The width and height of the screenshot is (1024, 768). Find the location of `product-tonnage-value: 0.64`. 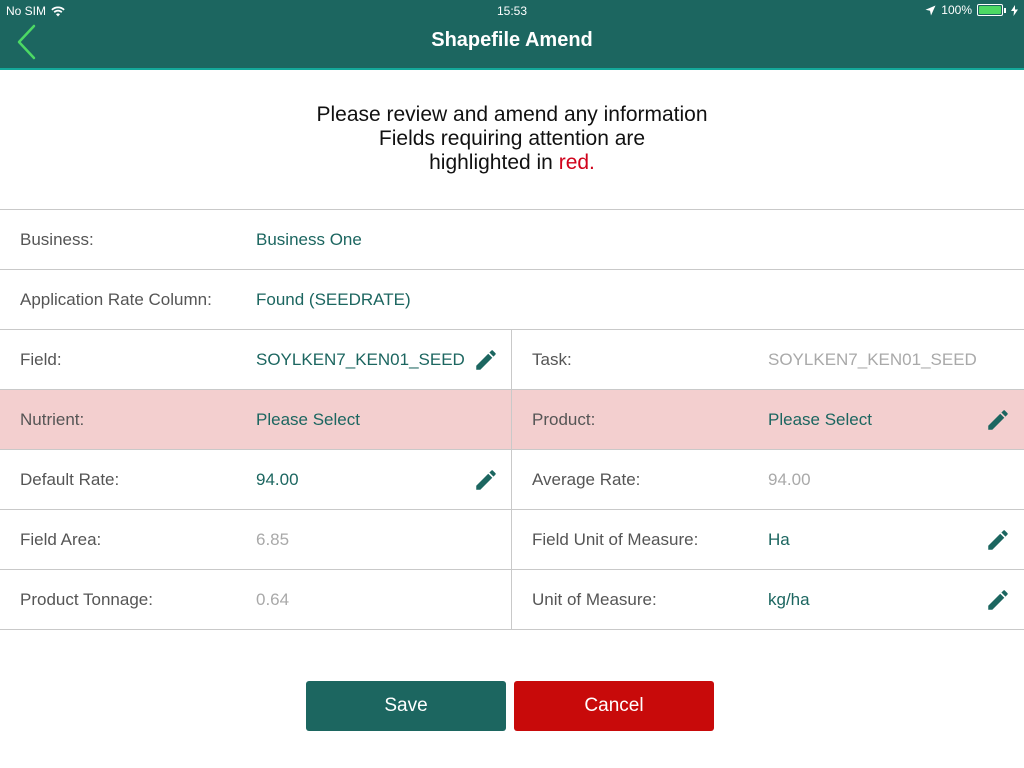

product-tonnage-value: 0.64 is located at coordinates (273, 599).